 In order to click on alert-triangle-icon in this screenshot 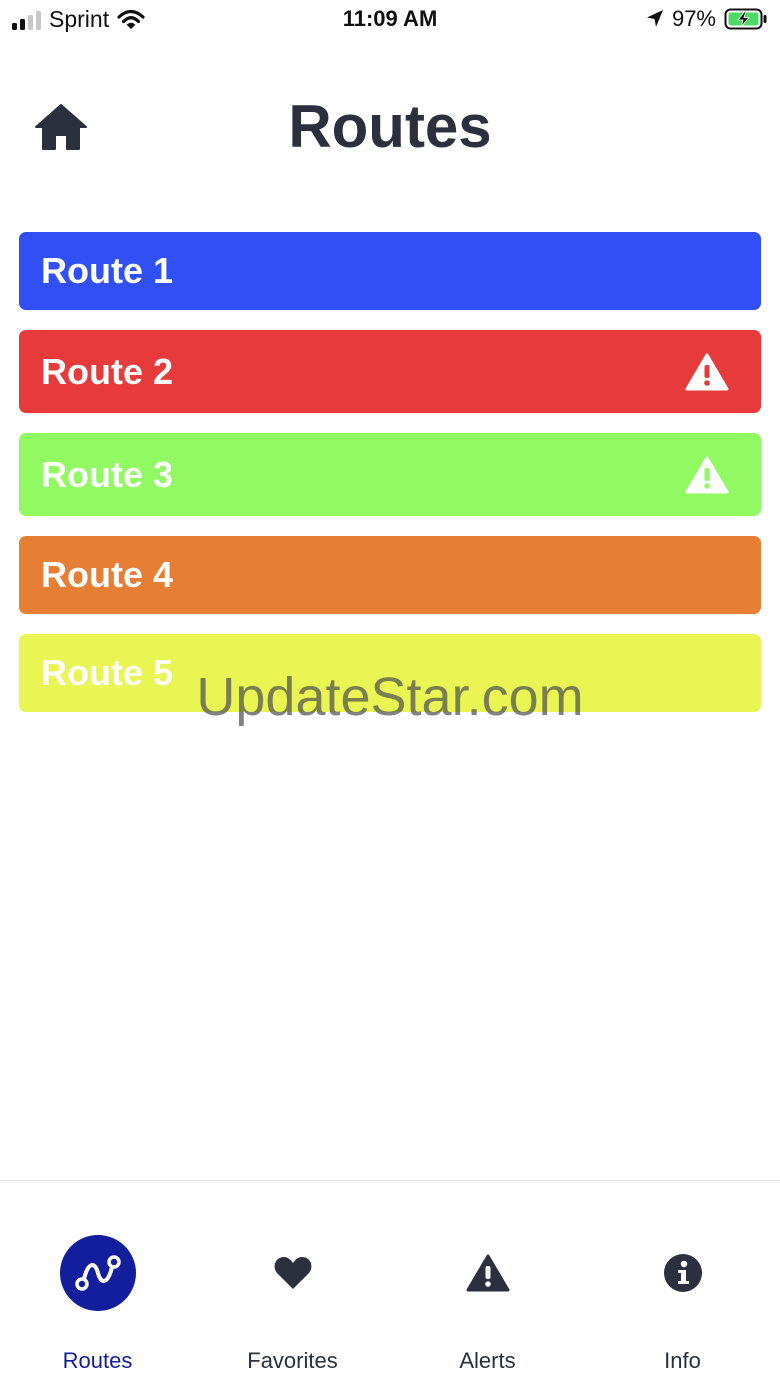, I will do `click(487, 1273)`.